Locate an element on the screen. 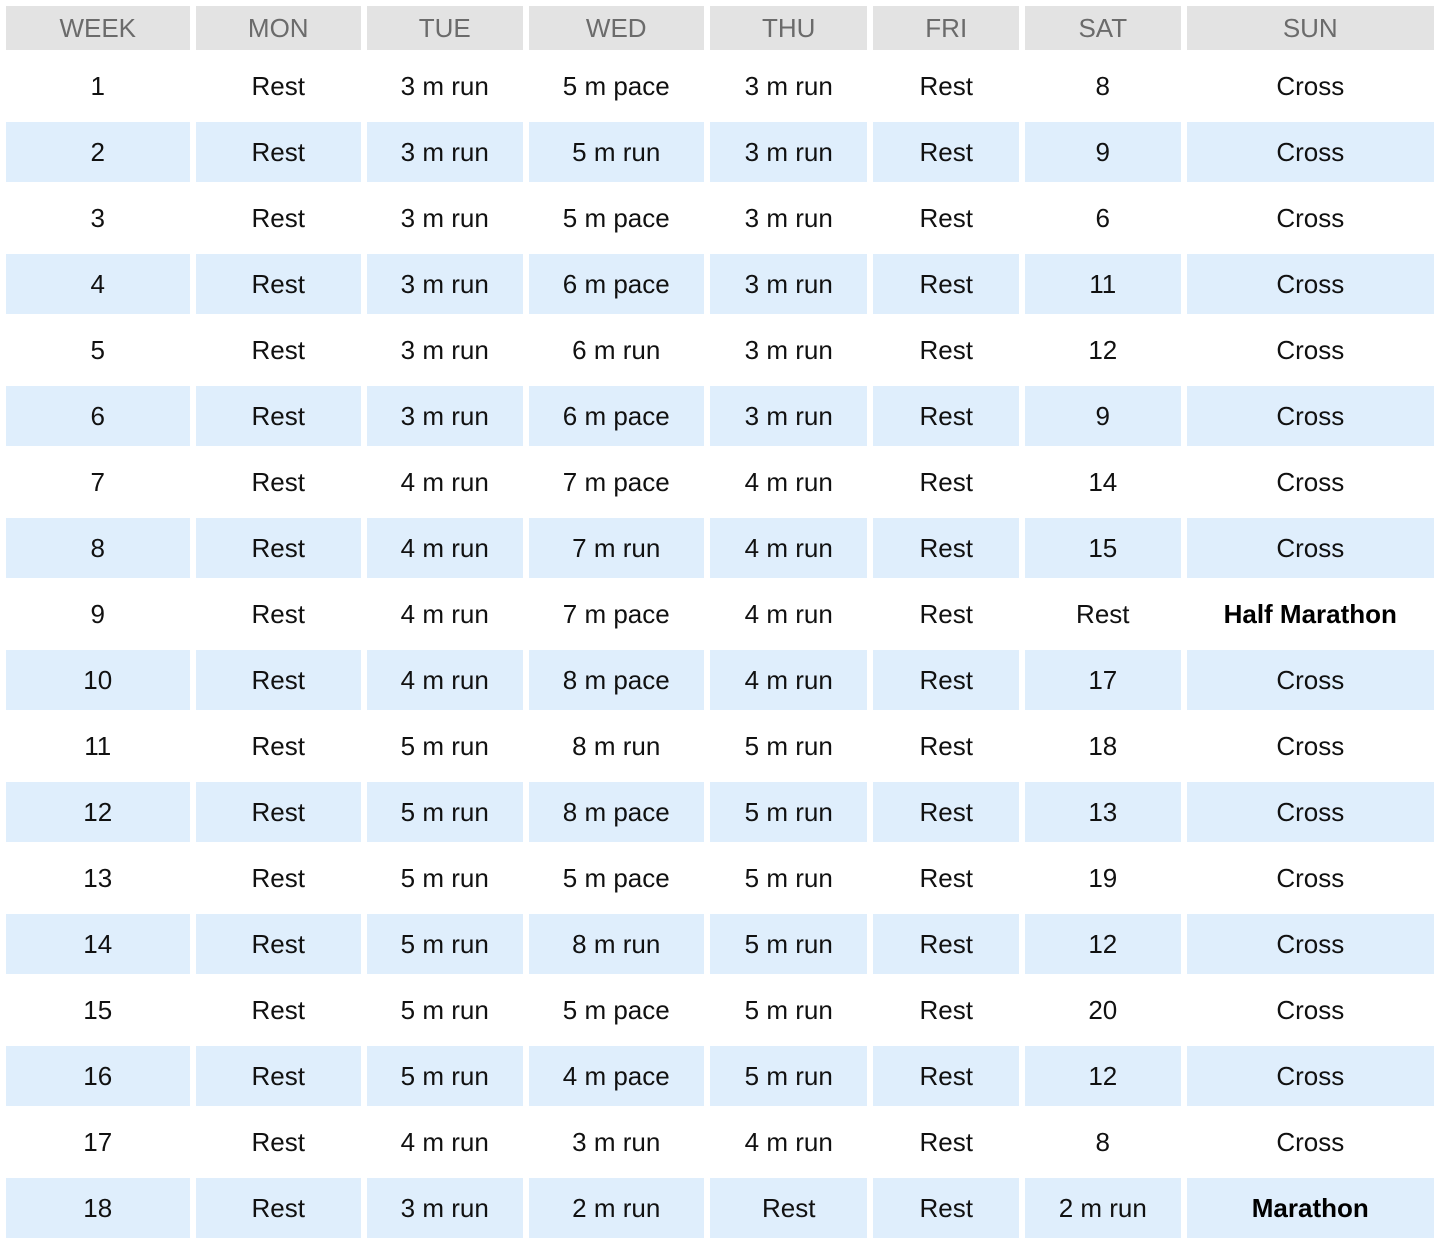  table-row: 7 Rest 4 m run 7 m pace 4 m run Rest 14 Cross is located at coordinates (720, 482).